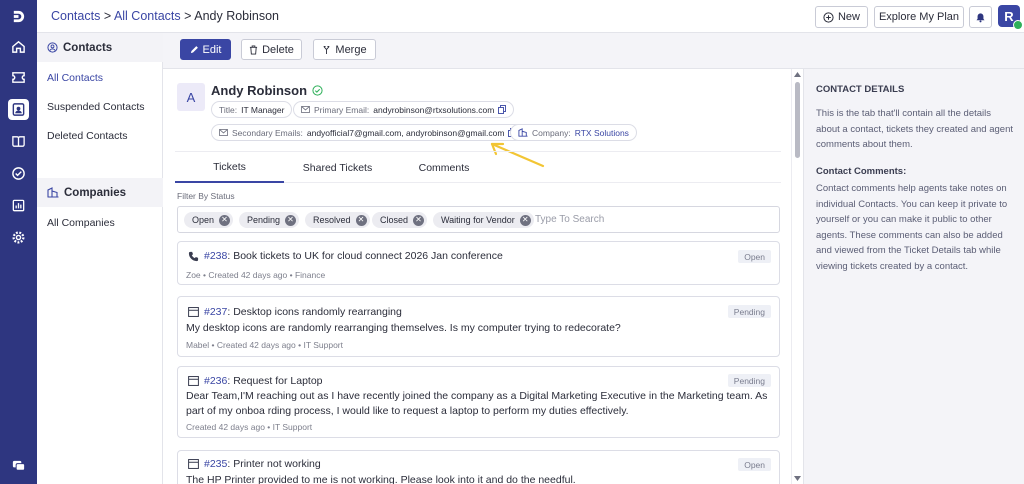 The height and width of the screenshot is (484, 1024). I want to click on ticket-subject: : Printer not working, so click(274, 464).